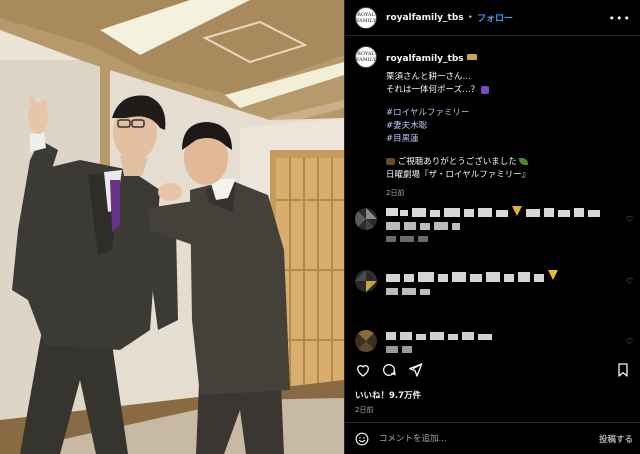  What do you see at coordinates (362, 439) in the screenshot?
I see `smiley-icon` at bounding box center [362, 439].